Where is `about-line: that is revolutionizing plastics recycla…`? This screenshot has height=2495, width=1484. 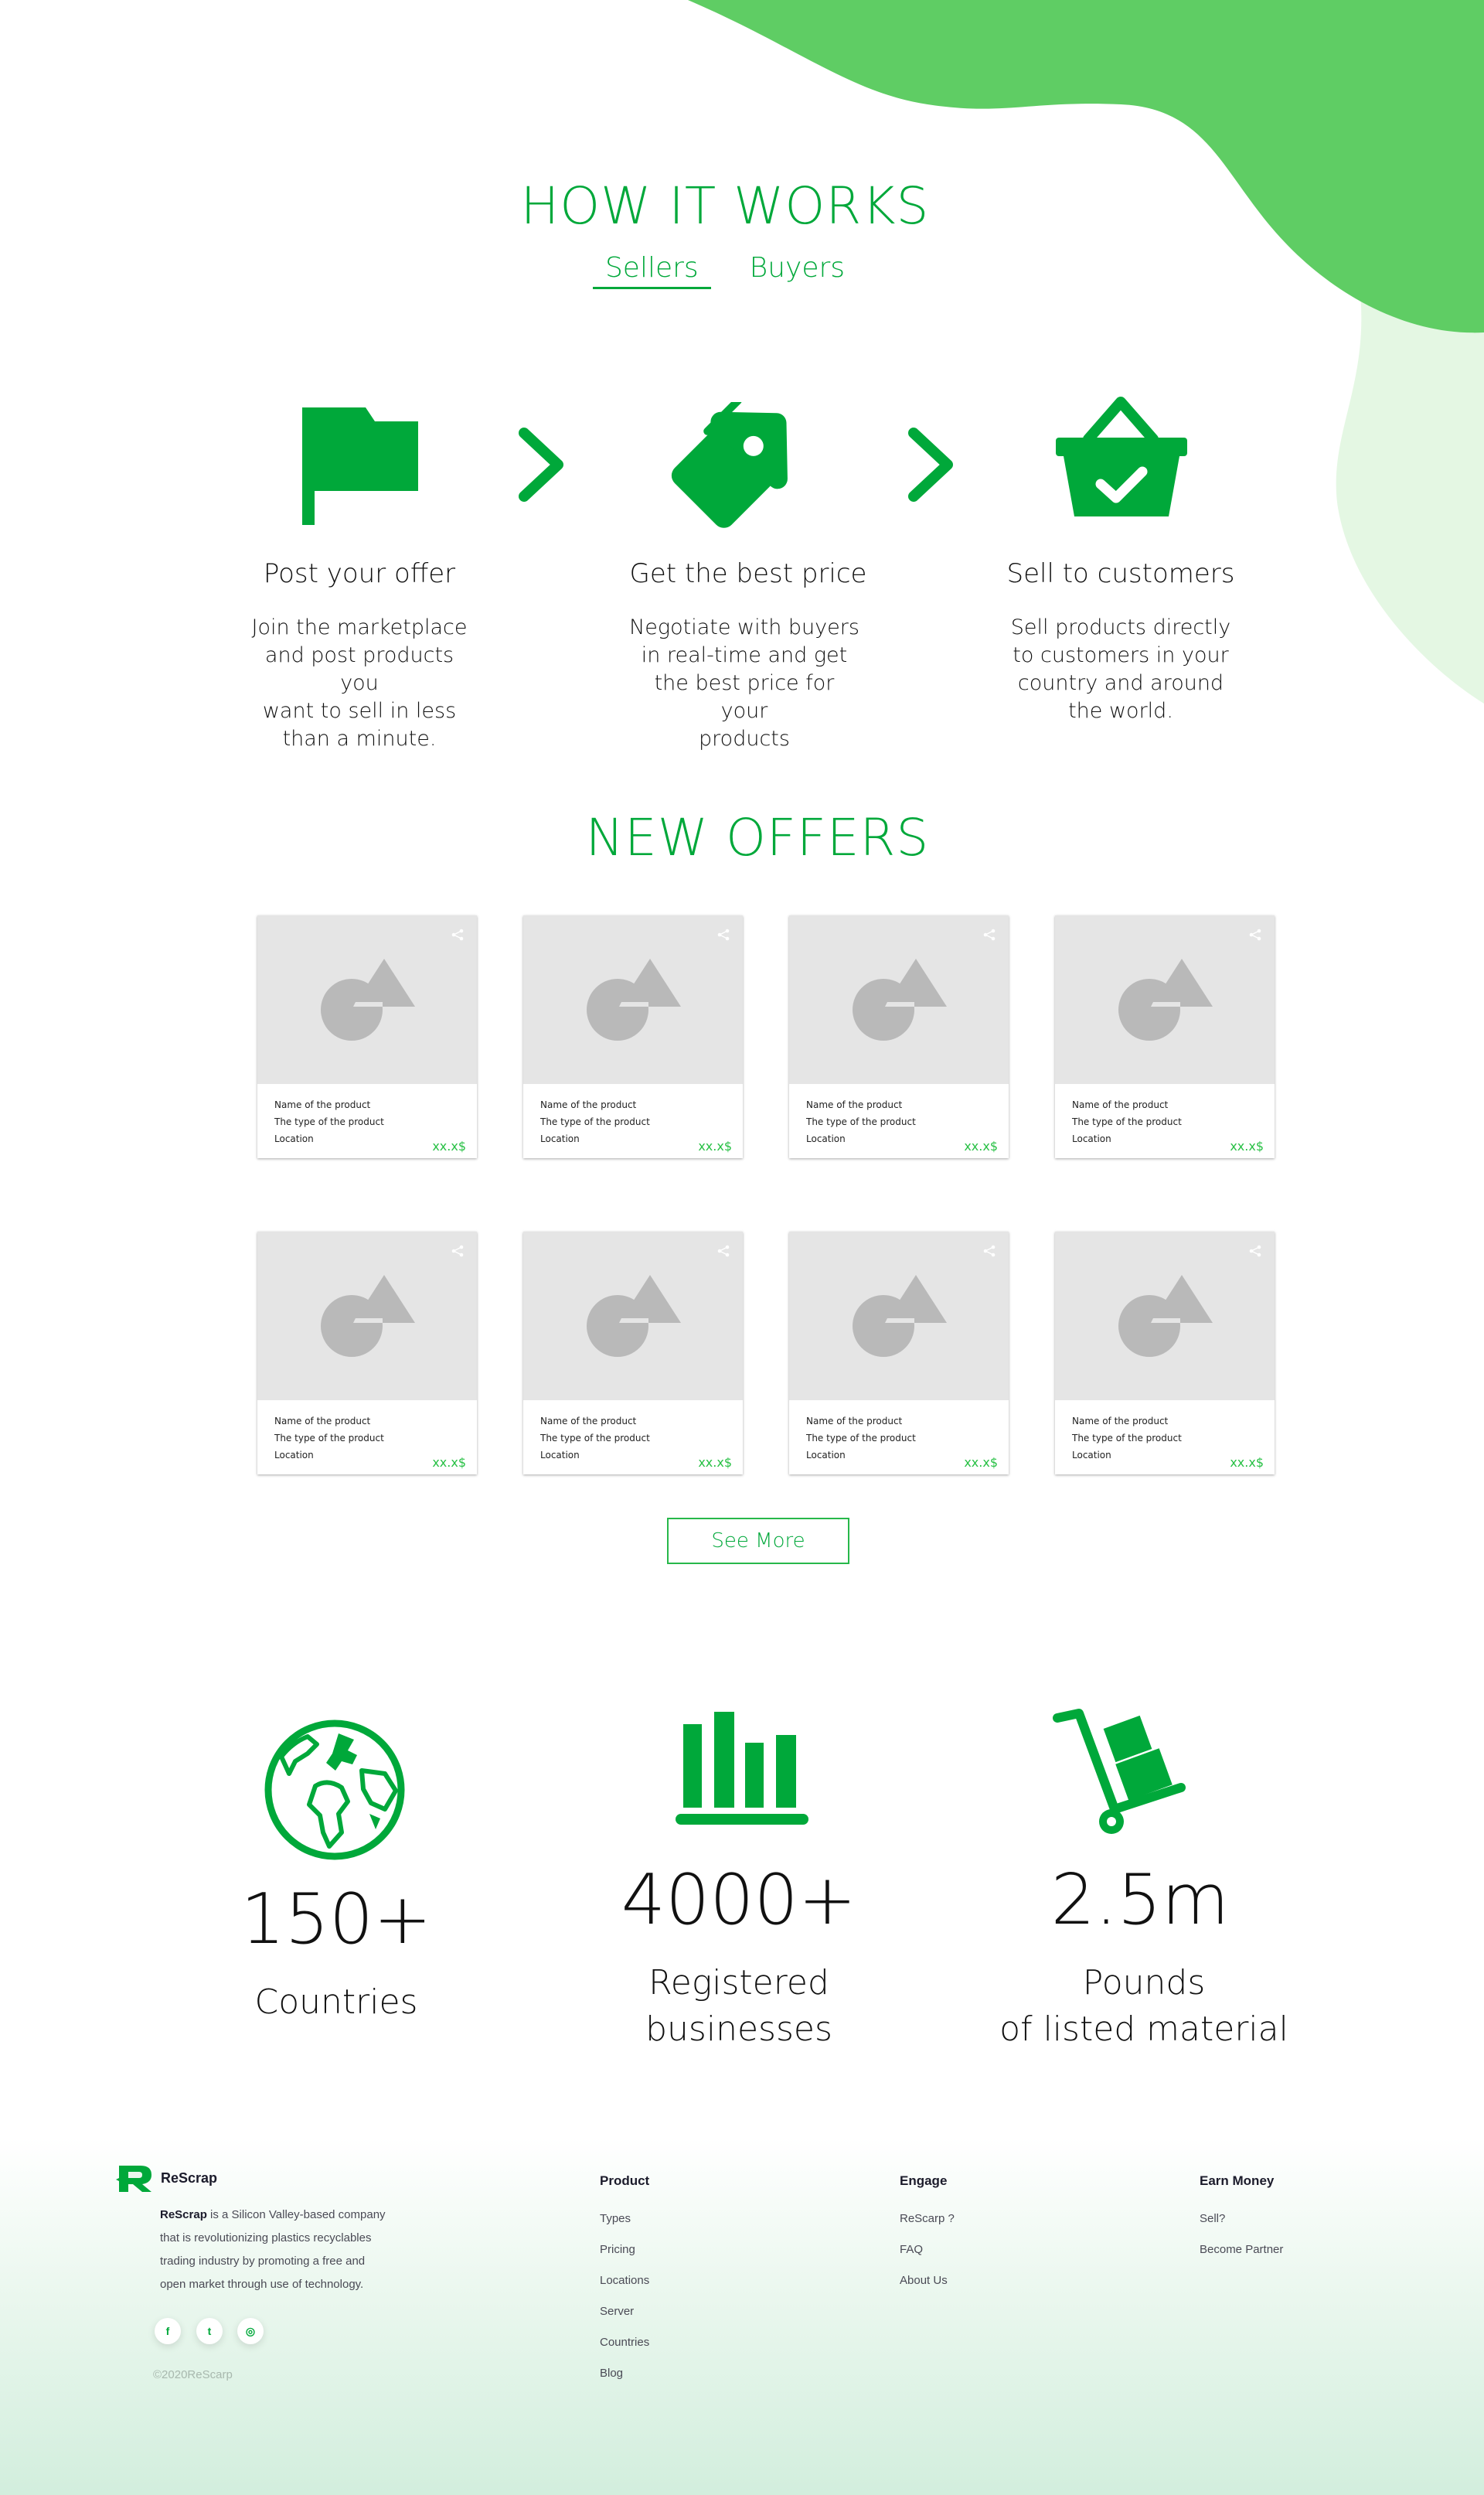 about-line: that is revolutionizing plastics recycla… is located at coordinates (266, 2237).